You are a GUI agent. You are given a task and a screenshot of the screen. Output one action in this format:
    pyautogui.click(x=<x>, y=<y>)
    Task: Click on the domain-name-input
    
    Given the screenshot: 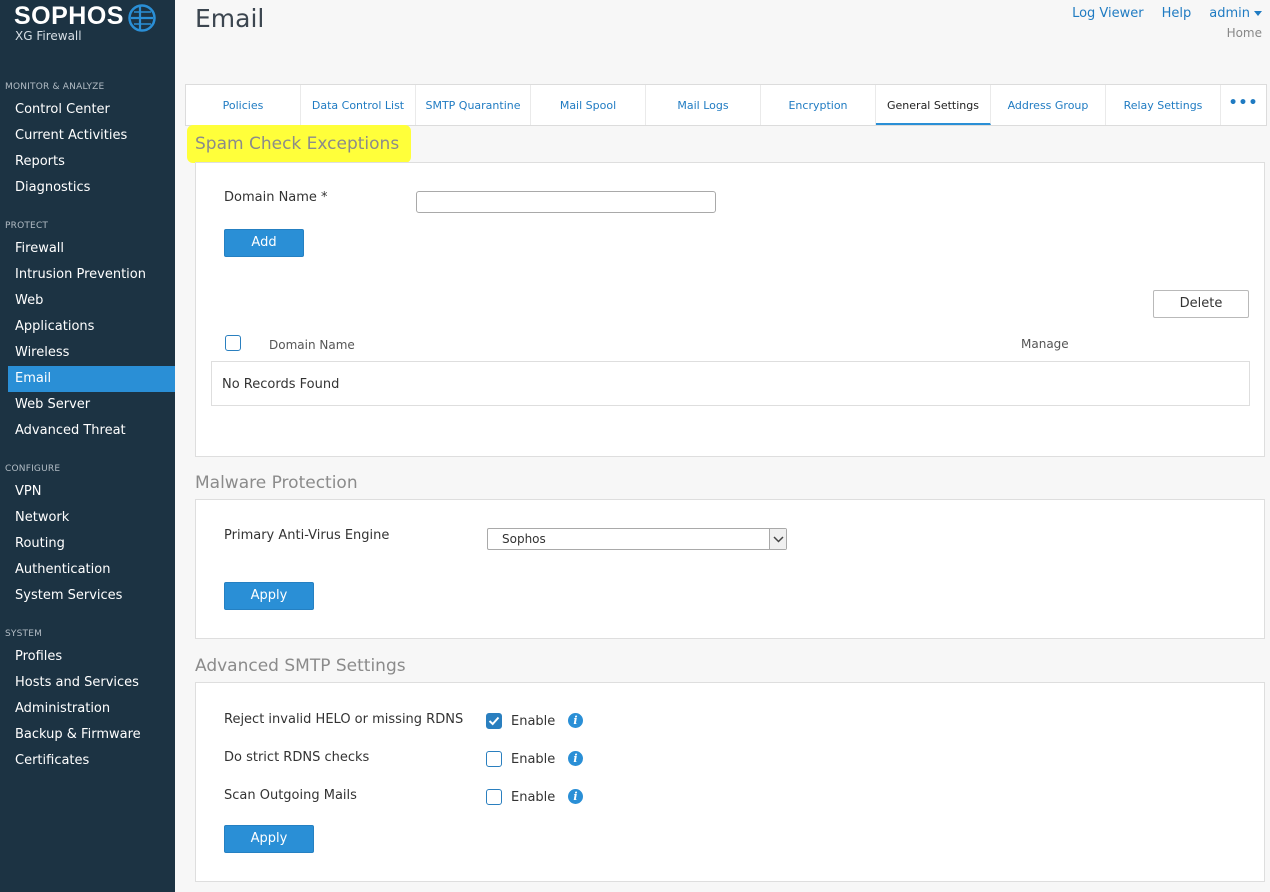 What is the action you would take?
    pyautogui.click(x=566, y=202)
    